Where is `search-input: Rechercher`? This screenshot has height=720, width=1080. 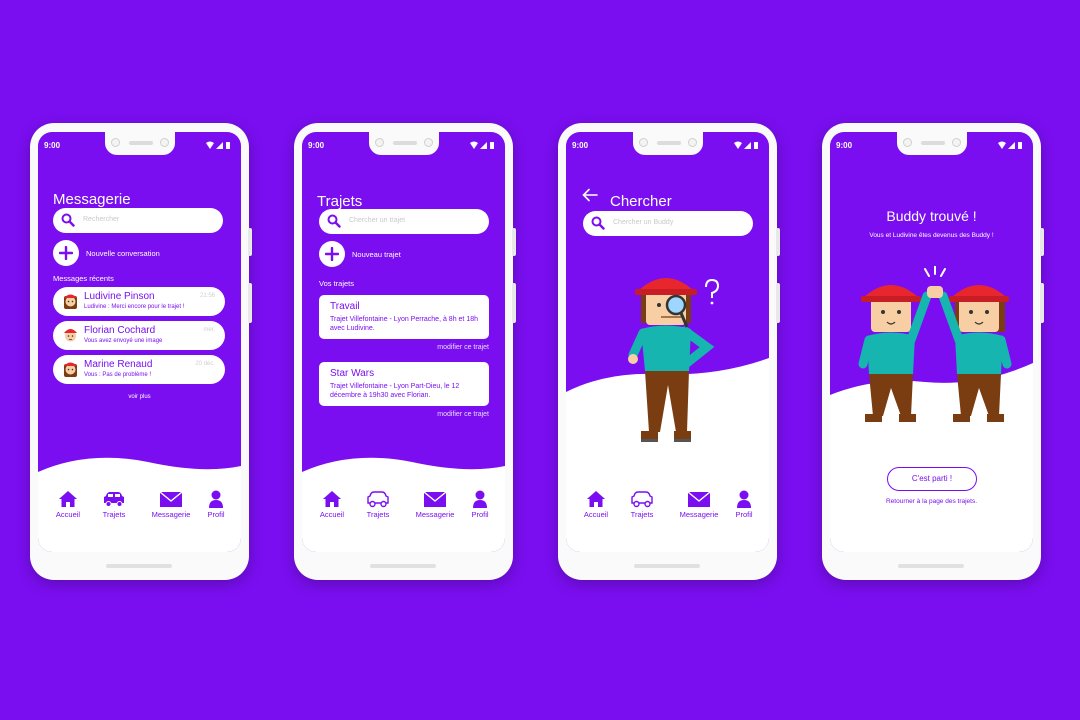
search-input: Rechercher is located at coordinates (138, 220).